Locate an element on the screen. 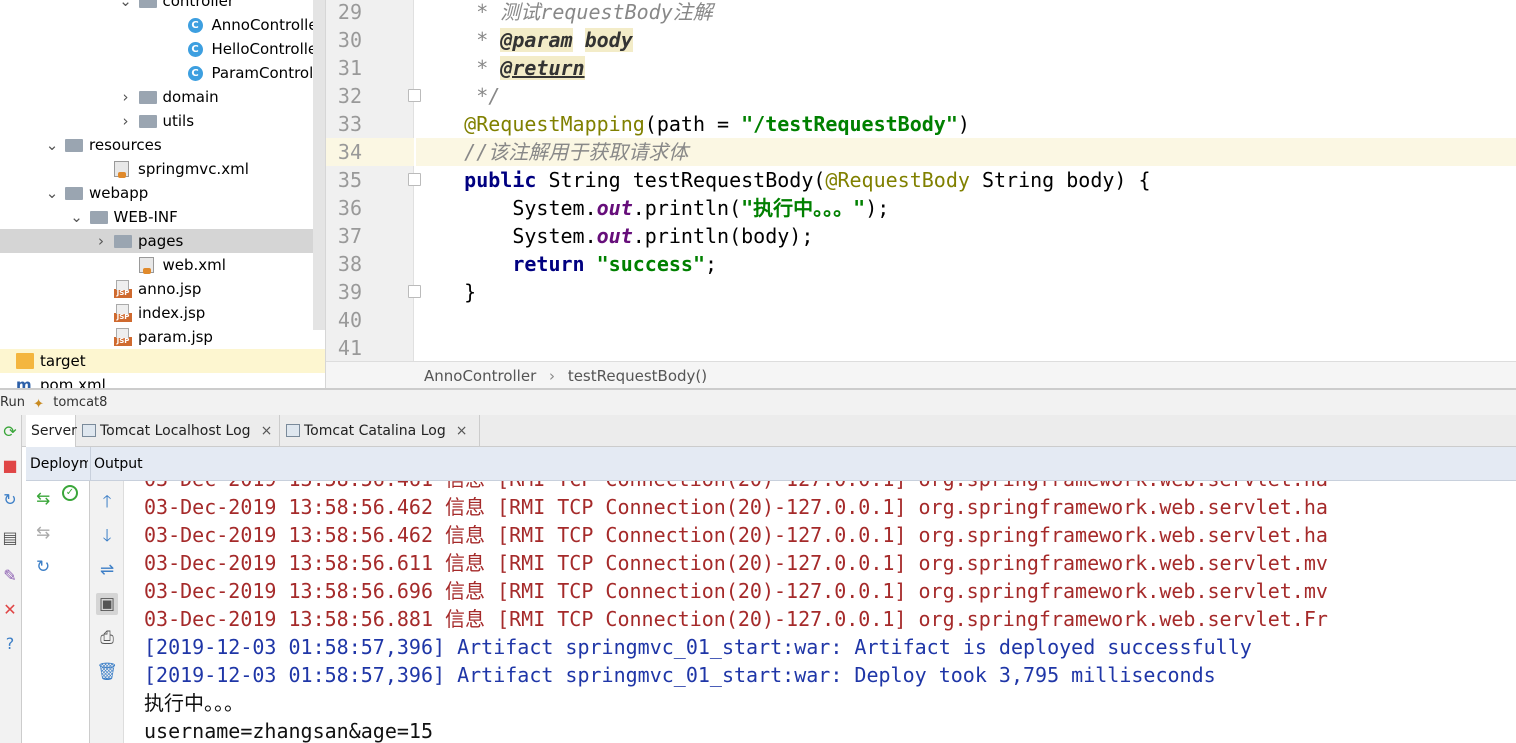 The width and height of the screenshot is (1516, 743). tree-item-controller: ⌄ controller is located at coordinates (156, 6).